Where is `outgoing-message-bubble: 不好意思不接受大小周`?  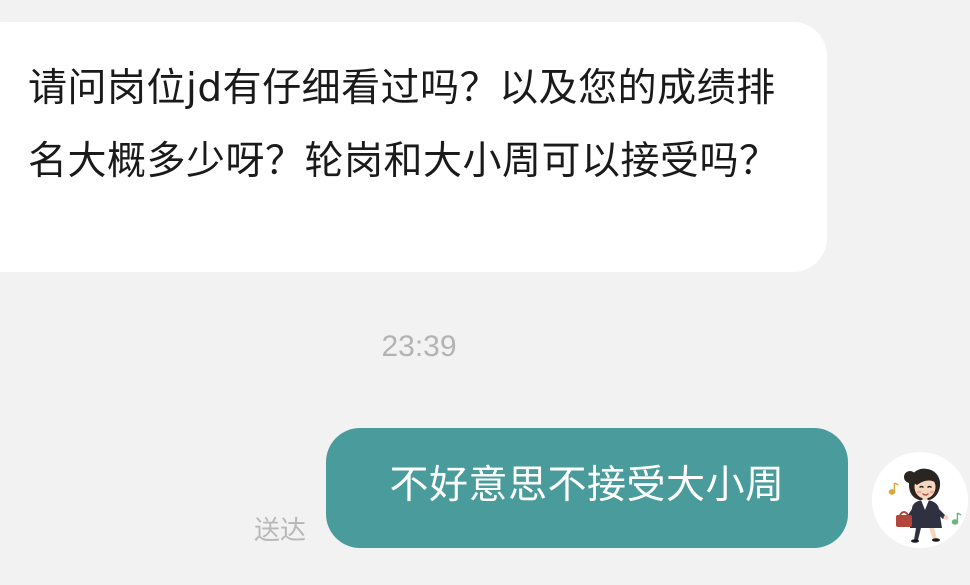
outgoing-message-bubble: 不好意思不接受大小周 is located at coordinates (587, 488).